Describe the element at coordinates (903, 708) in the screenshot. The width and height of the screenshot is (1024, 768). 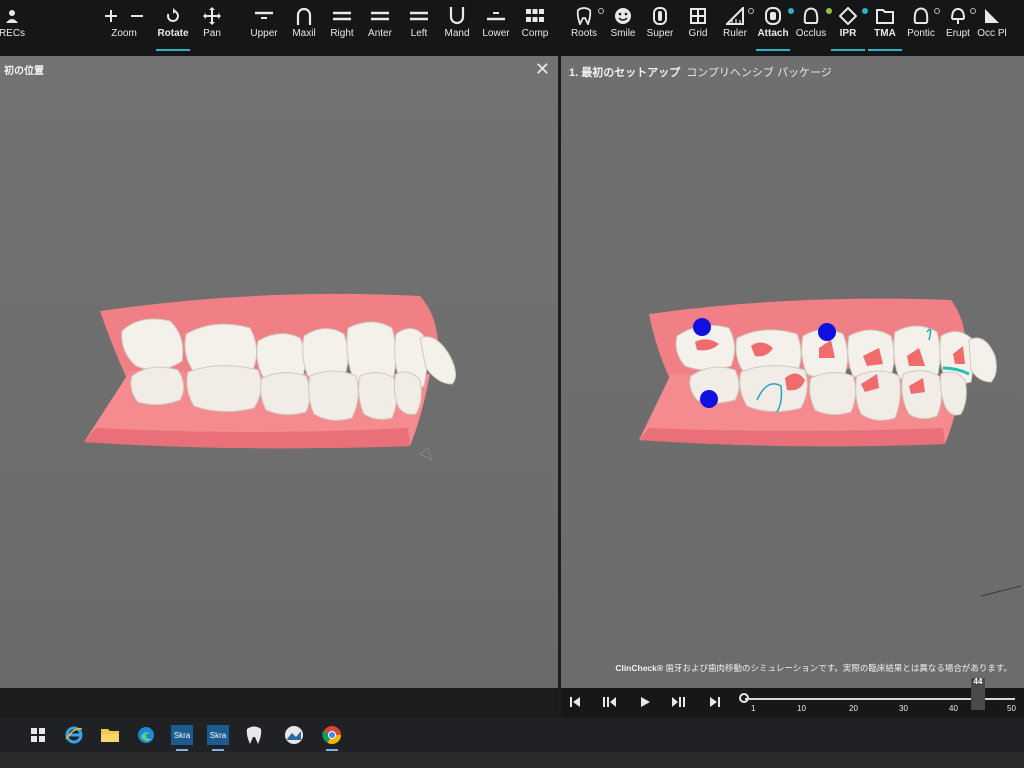
I see `timeline-tick: 30` at that location.